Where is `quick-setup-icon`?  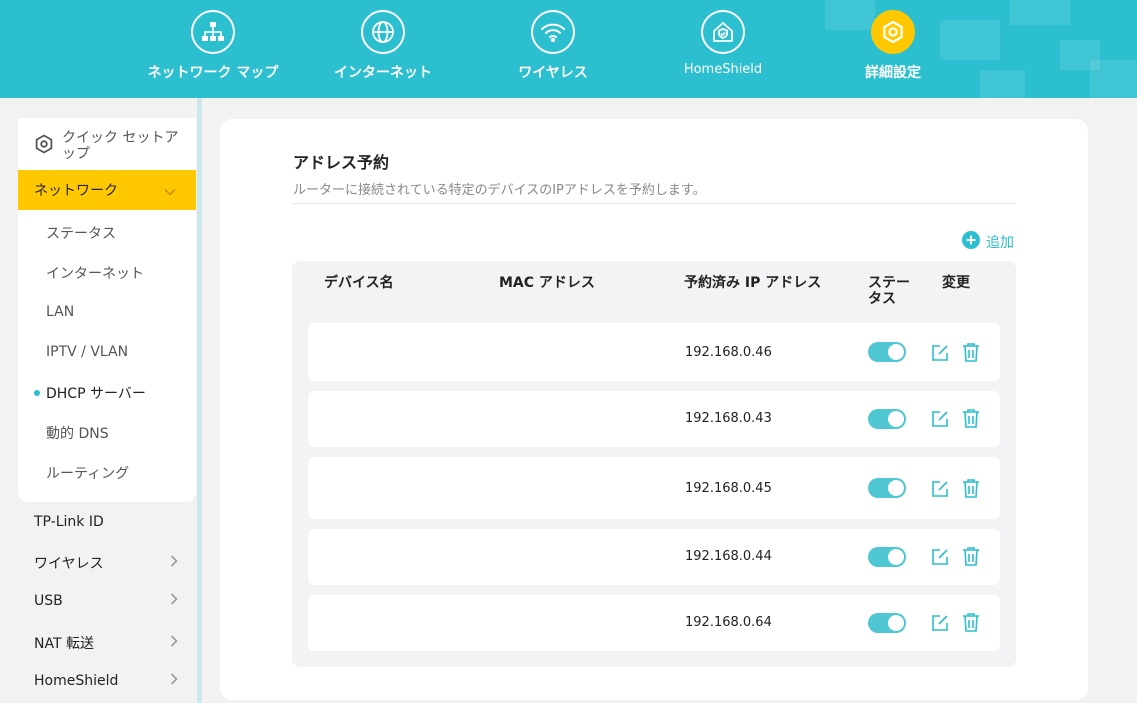 quick-setup-icon is located at coordinates (44, 146).